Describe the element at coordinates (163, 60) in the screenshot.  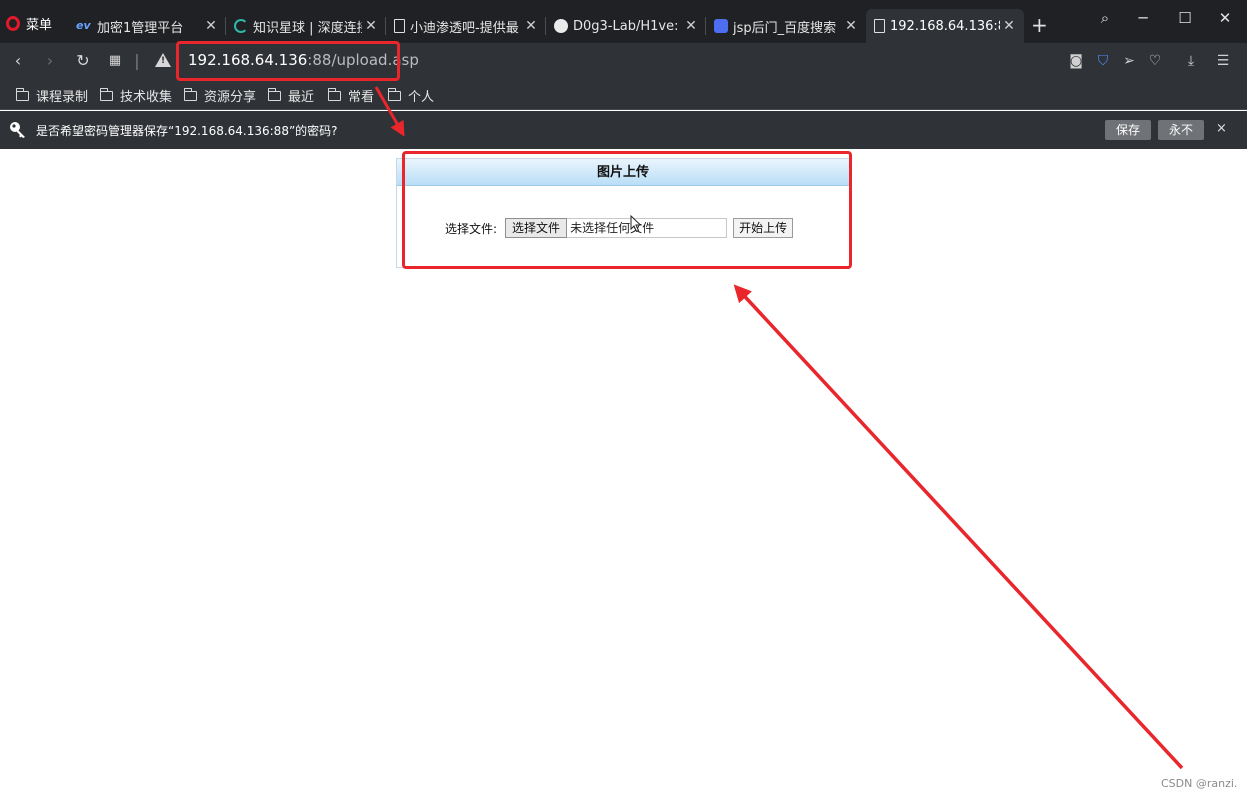
I see `not-secure-warning-icon` at that location.